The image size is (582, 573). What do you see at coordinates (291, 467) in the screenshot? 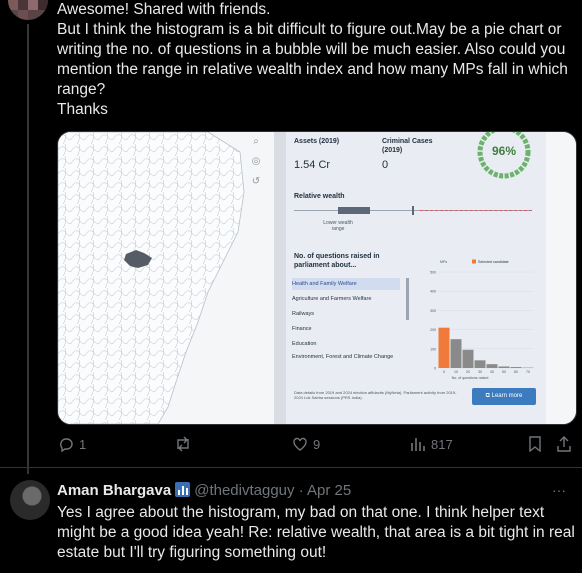
I see `divider` at bounding box center [291, 467].